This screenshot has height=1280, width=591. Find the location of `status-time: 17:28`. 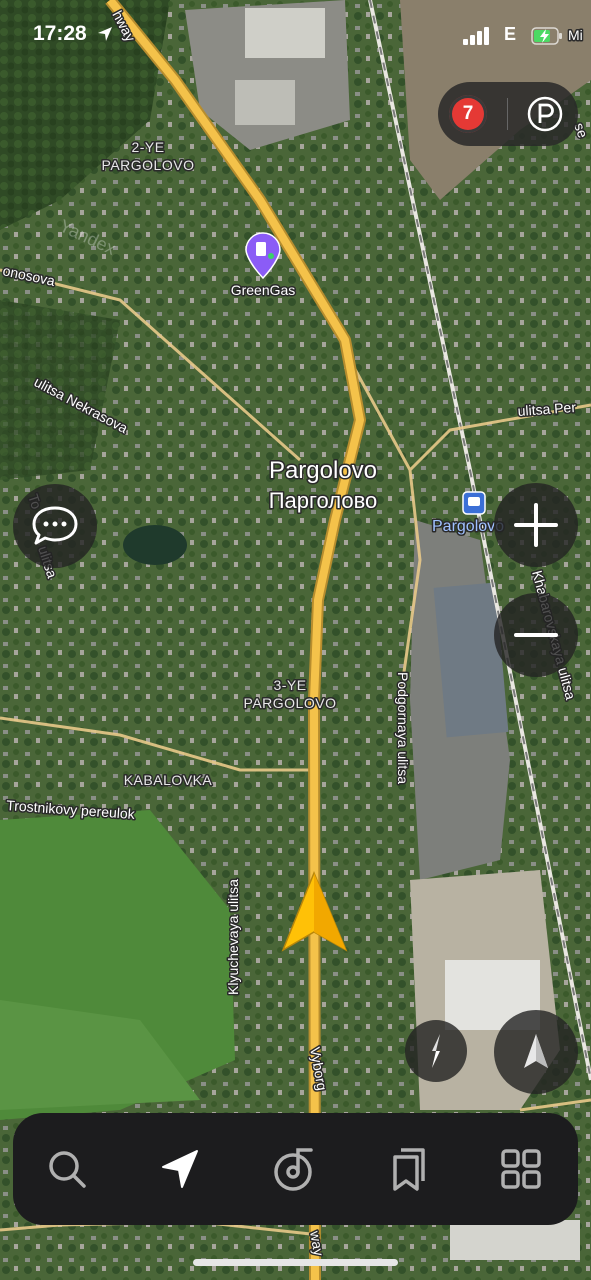

status-time: 17:28 is located at coordinates (60, 33).